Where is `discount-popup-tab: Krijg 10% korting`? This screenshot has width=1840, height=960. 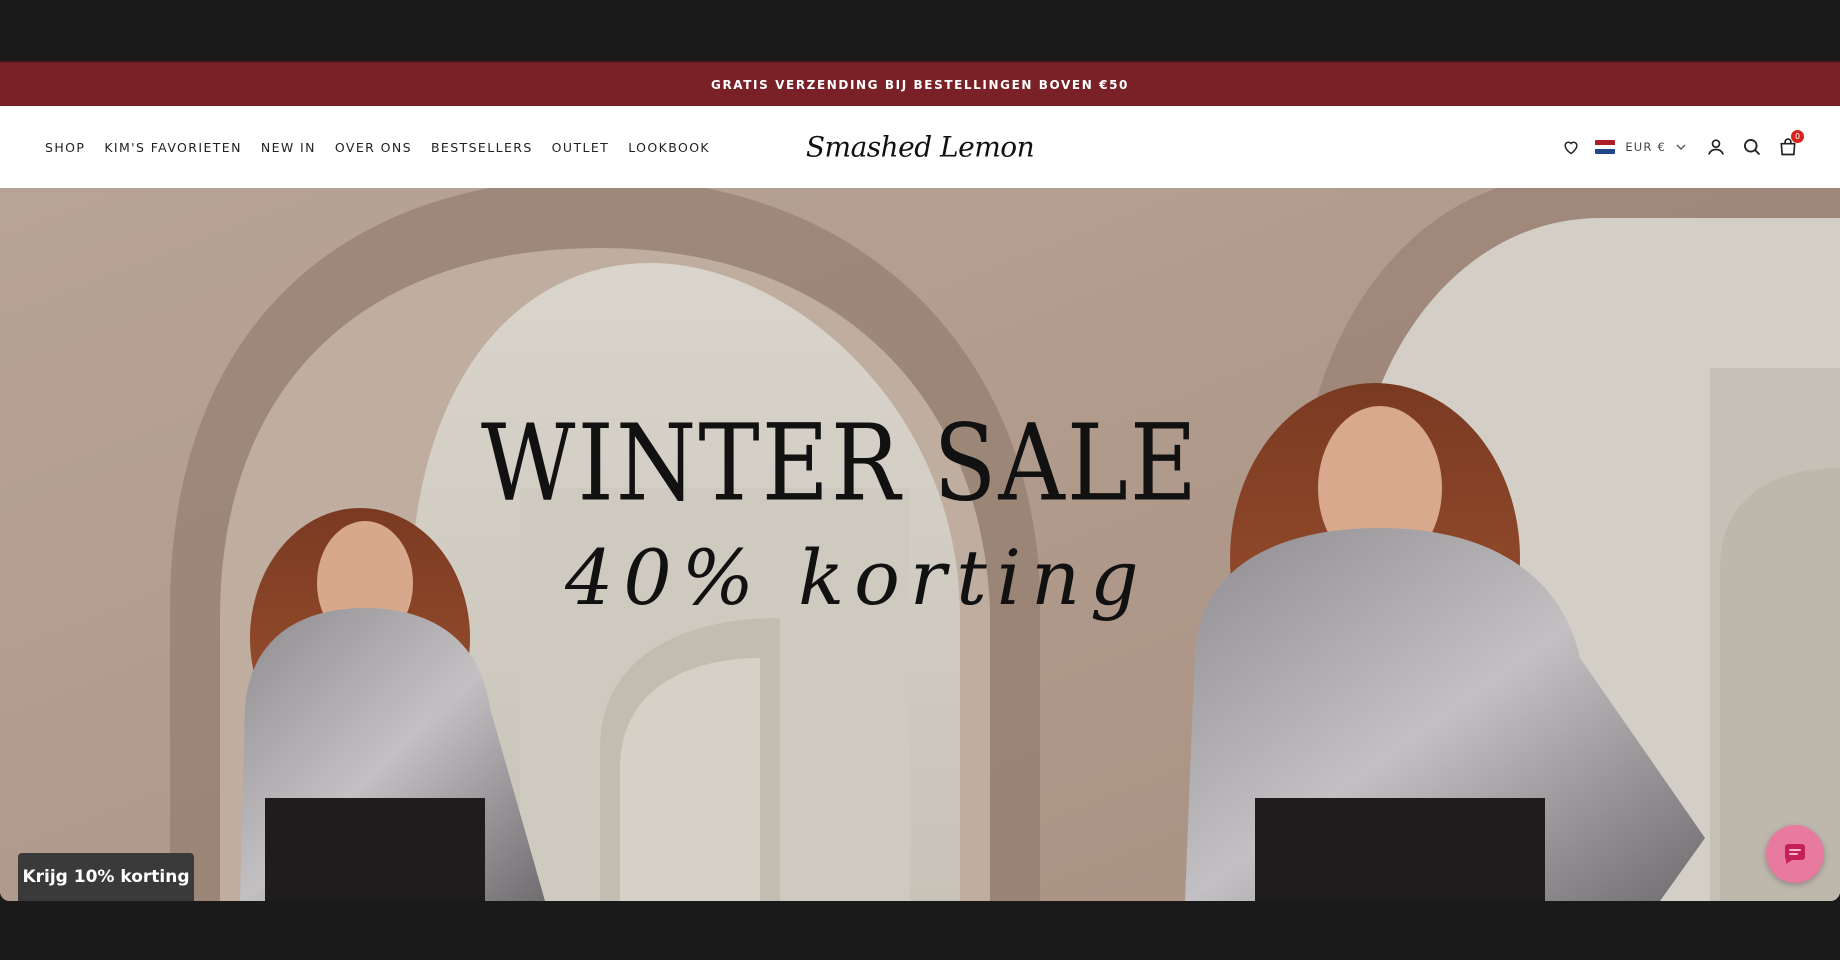 discount-popup-tab: Krijg 10% korting is located at coordinates (106, 877).